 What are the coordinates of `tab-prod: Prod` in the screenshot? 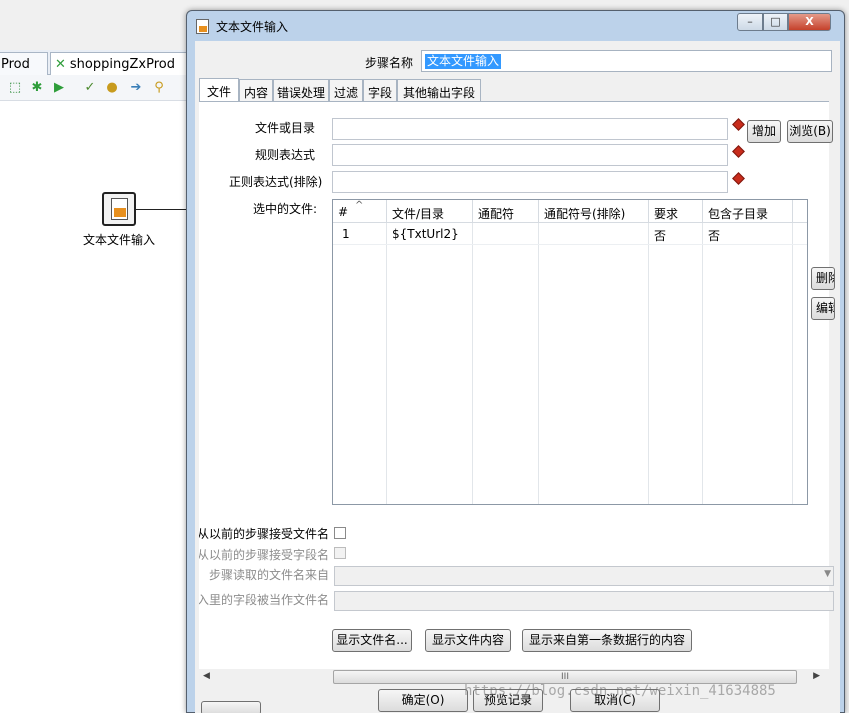 It's located at (24, 63).